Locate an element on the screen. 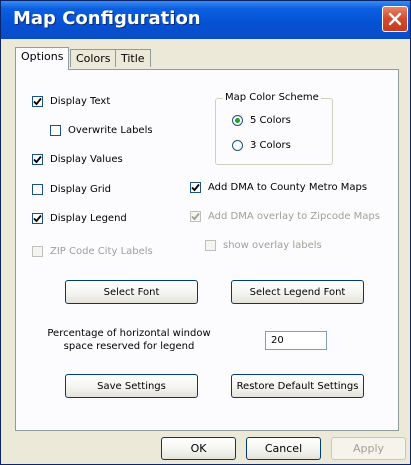 The height and width of the screenshot is (465, 411). tab-title: Title is located at coordinates (133, 58).